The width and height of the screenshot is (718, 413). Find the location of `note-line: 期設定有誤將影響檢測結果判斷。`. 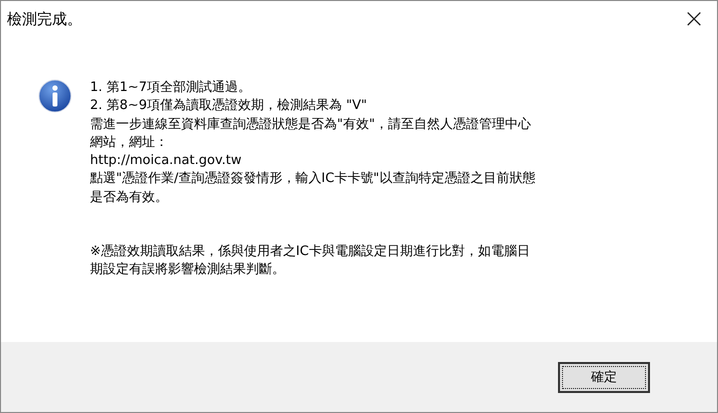

note-line: 期設定有誤將影響檢測結果判斷。 is located at coordinates (188, 270).